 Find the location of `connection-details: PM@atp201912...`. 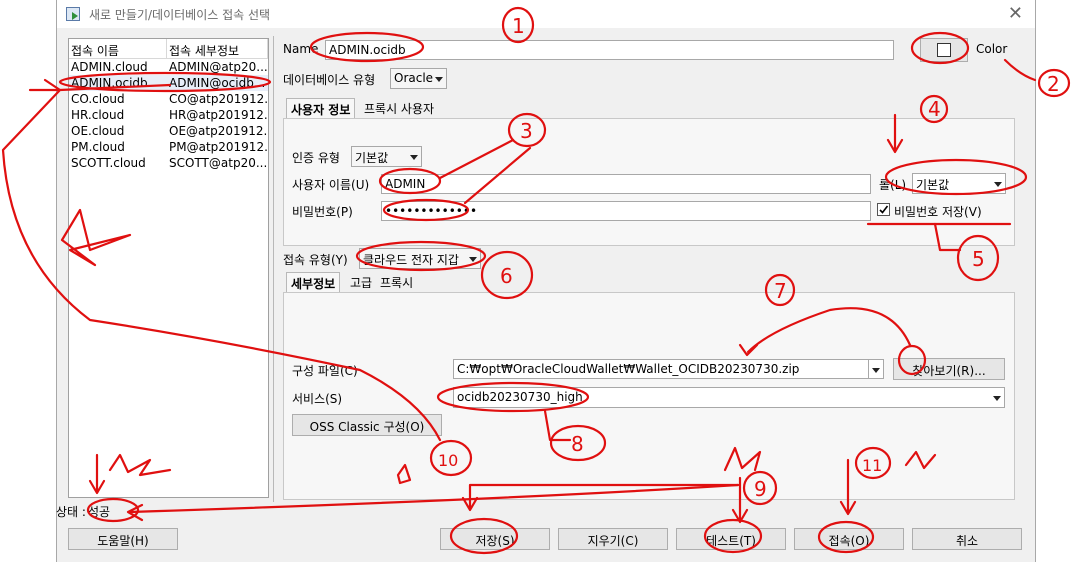

connection-details: PM@atp201912... is located at coordinates (218, 147).